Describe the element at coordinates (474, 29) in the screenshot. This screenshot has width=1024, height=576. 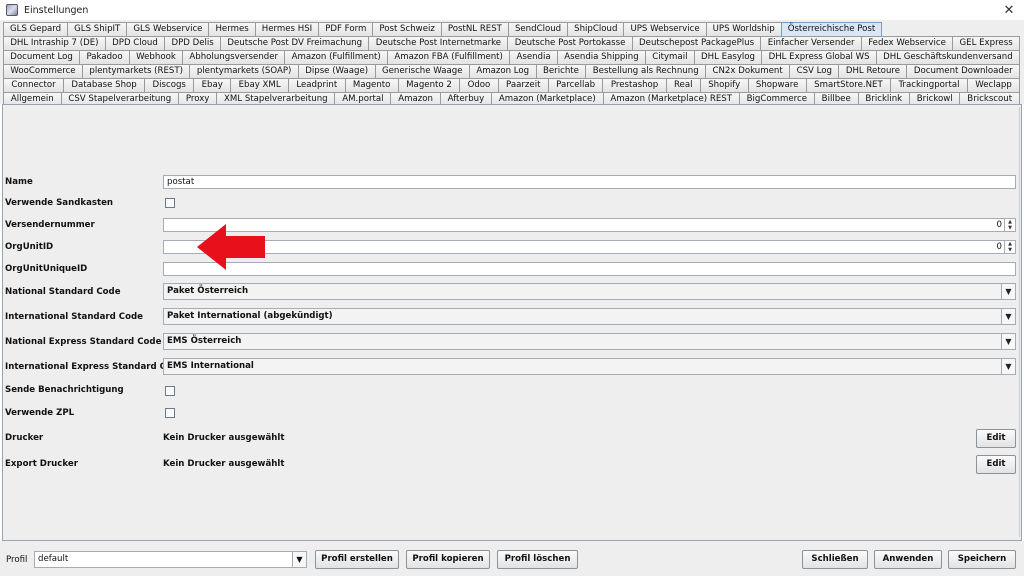
I see `tab-row1-7: PostNL REST` at that location.